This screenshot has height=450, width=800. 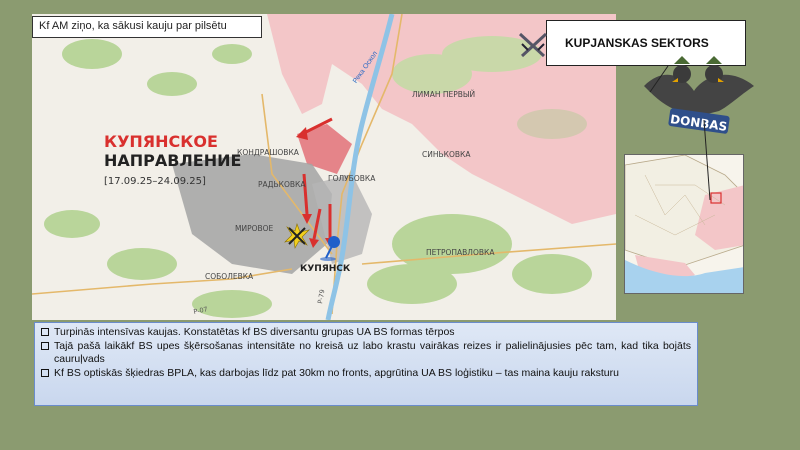 I want to click on slide-title: Kf AM ziņo, ka sākusi kauju par pilsētu, so click(x=147, y=27).